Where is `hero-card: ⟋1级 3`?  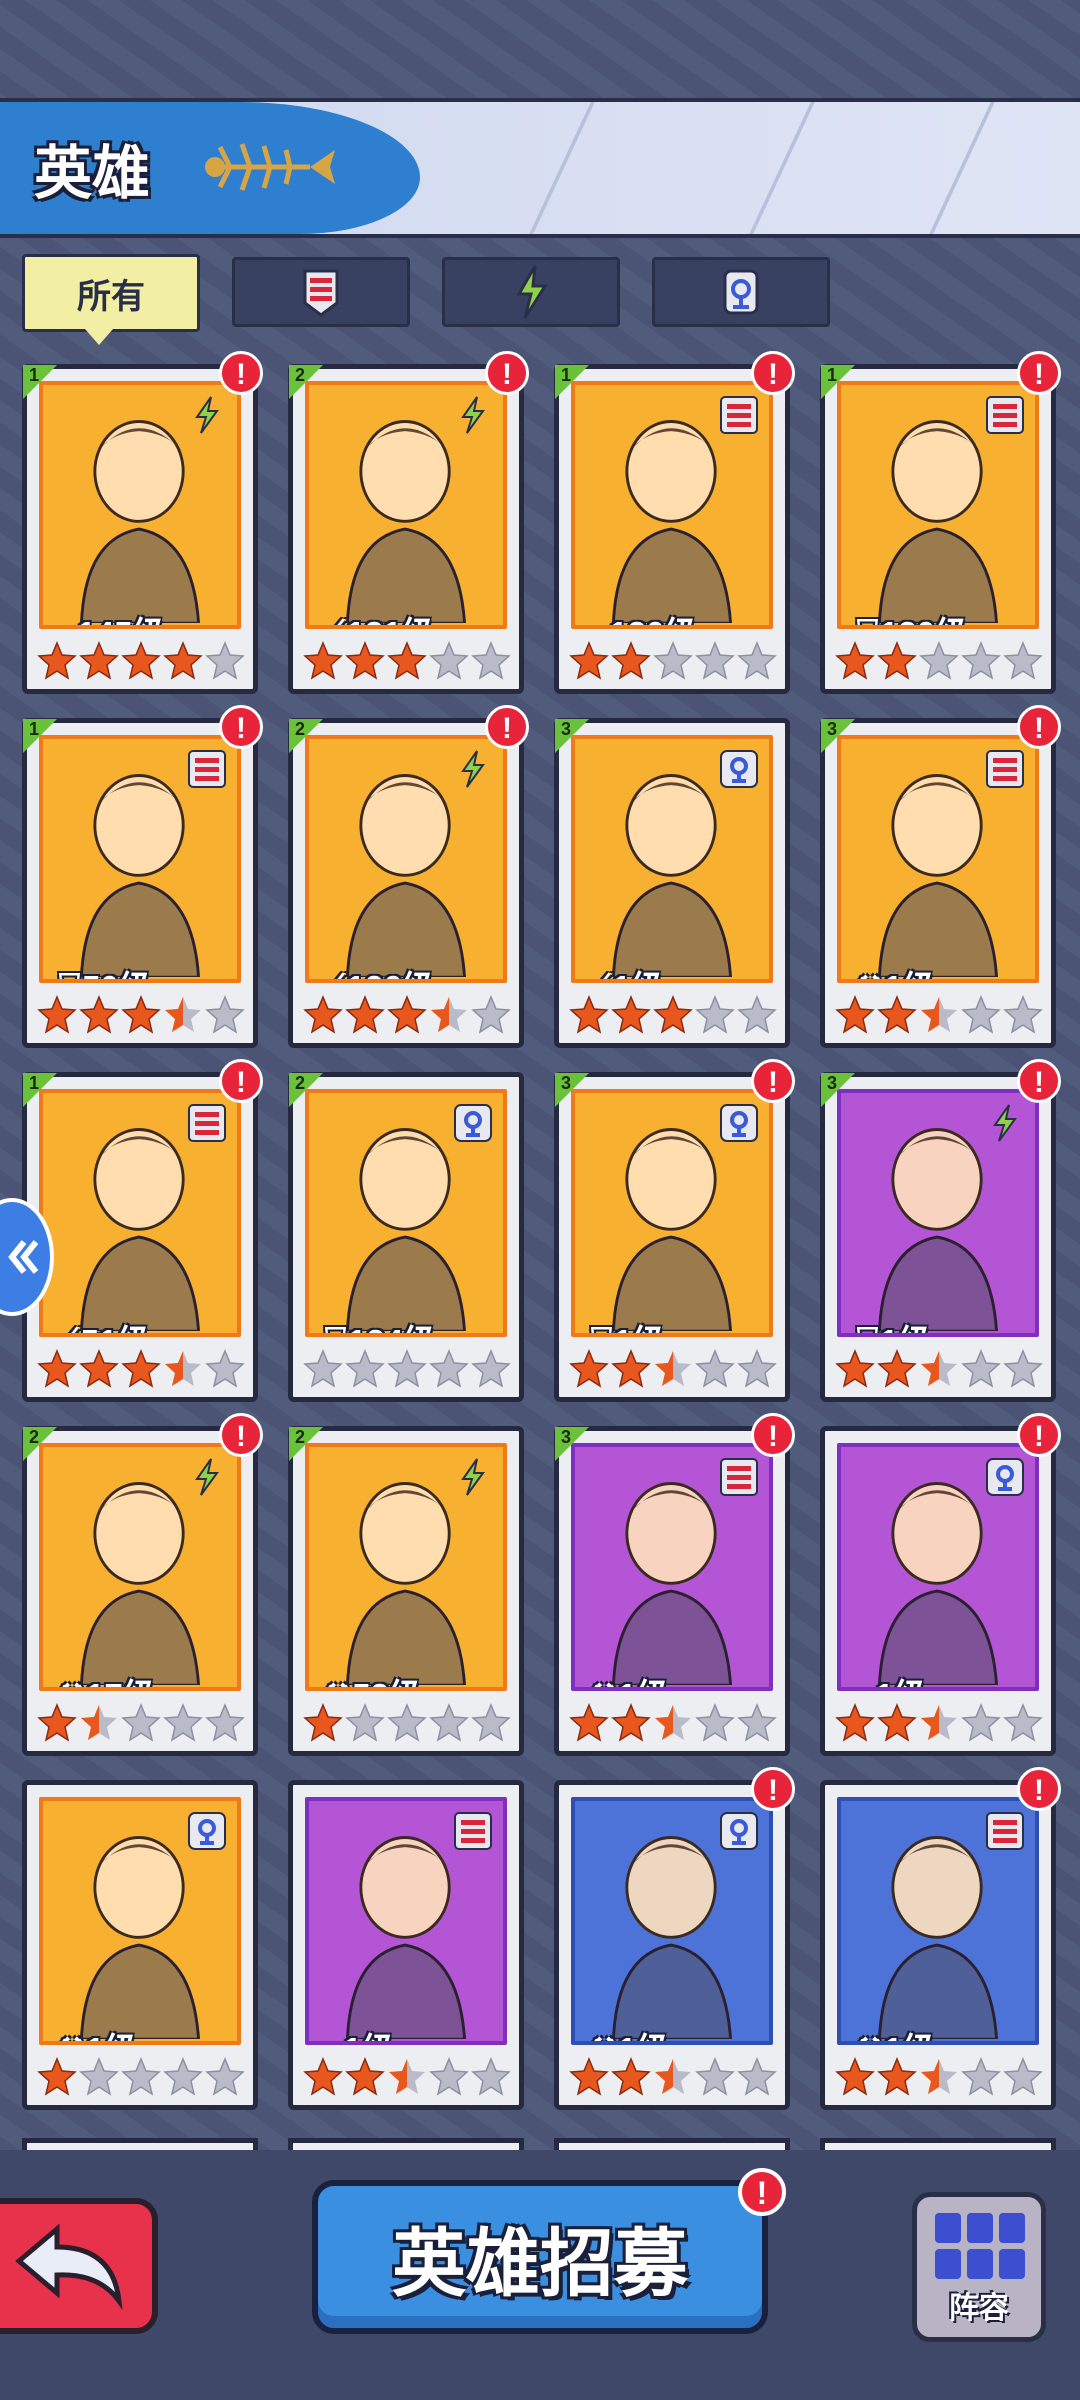 hero-card: ⟋1级 3 is located at coordinates (672, 883).